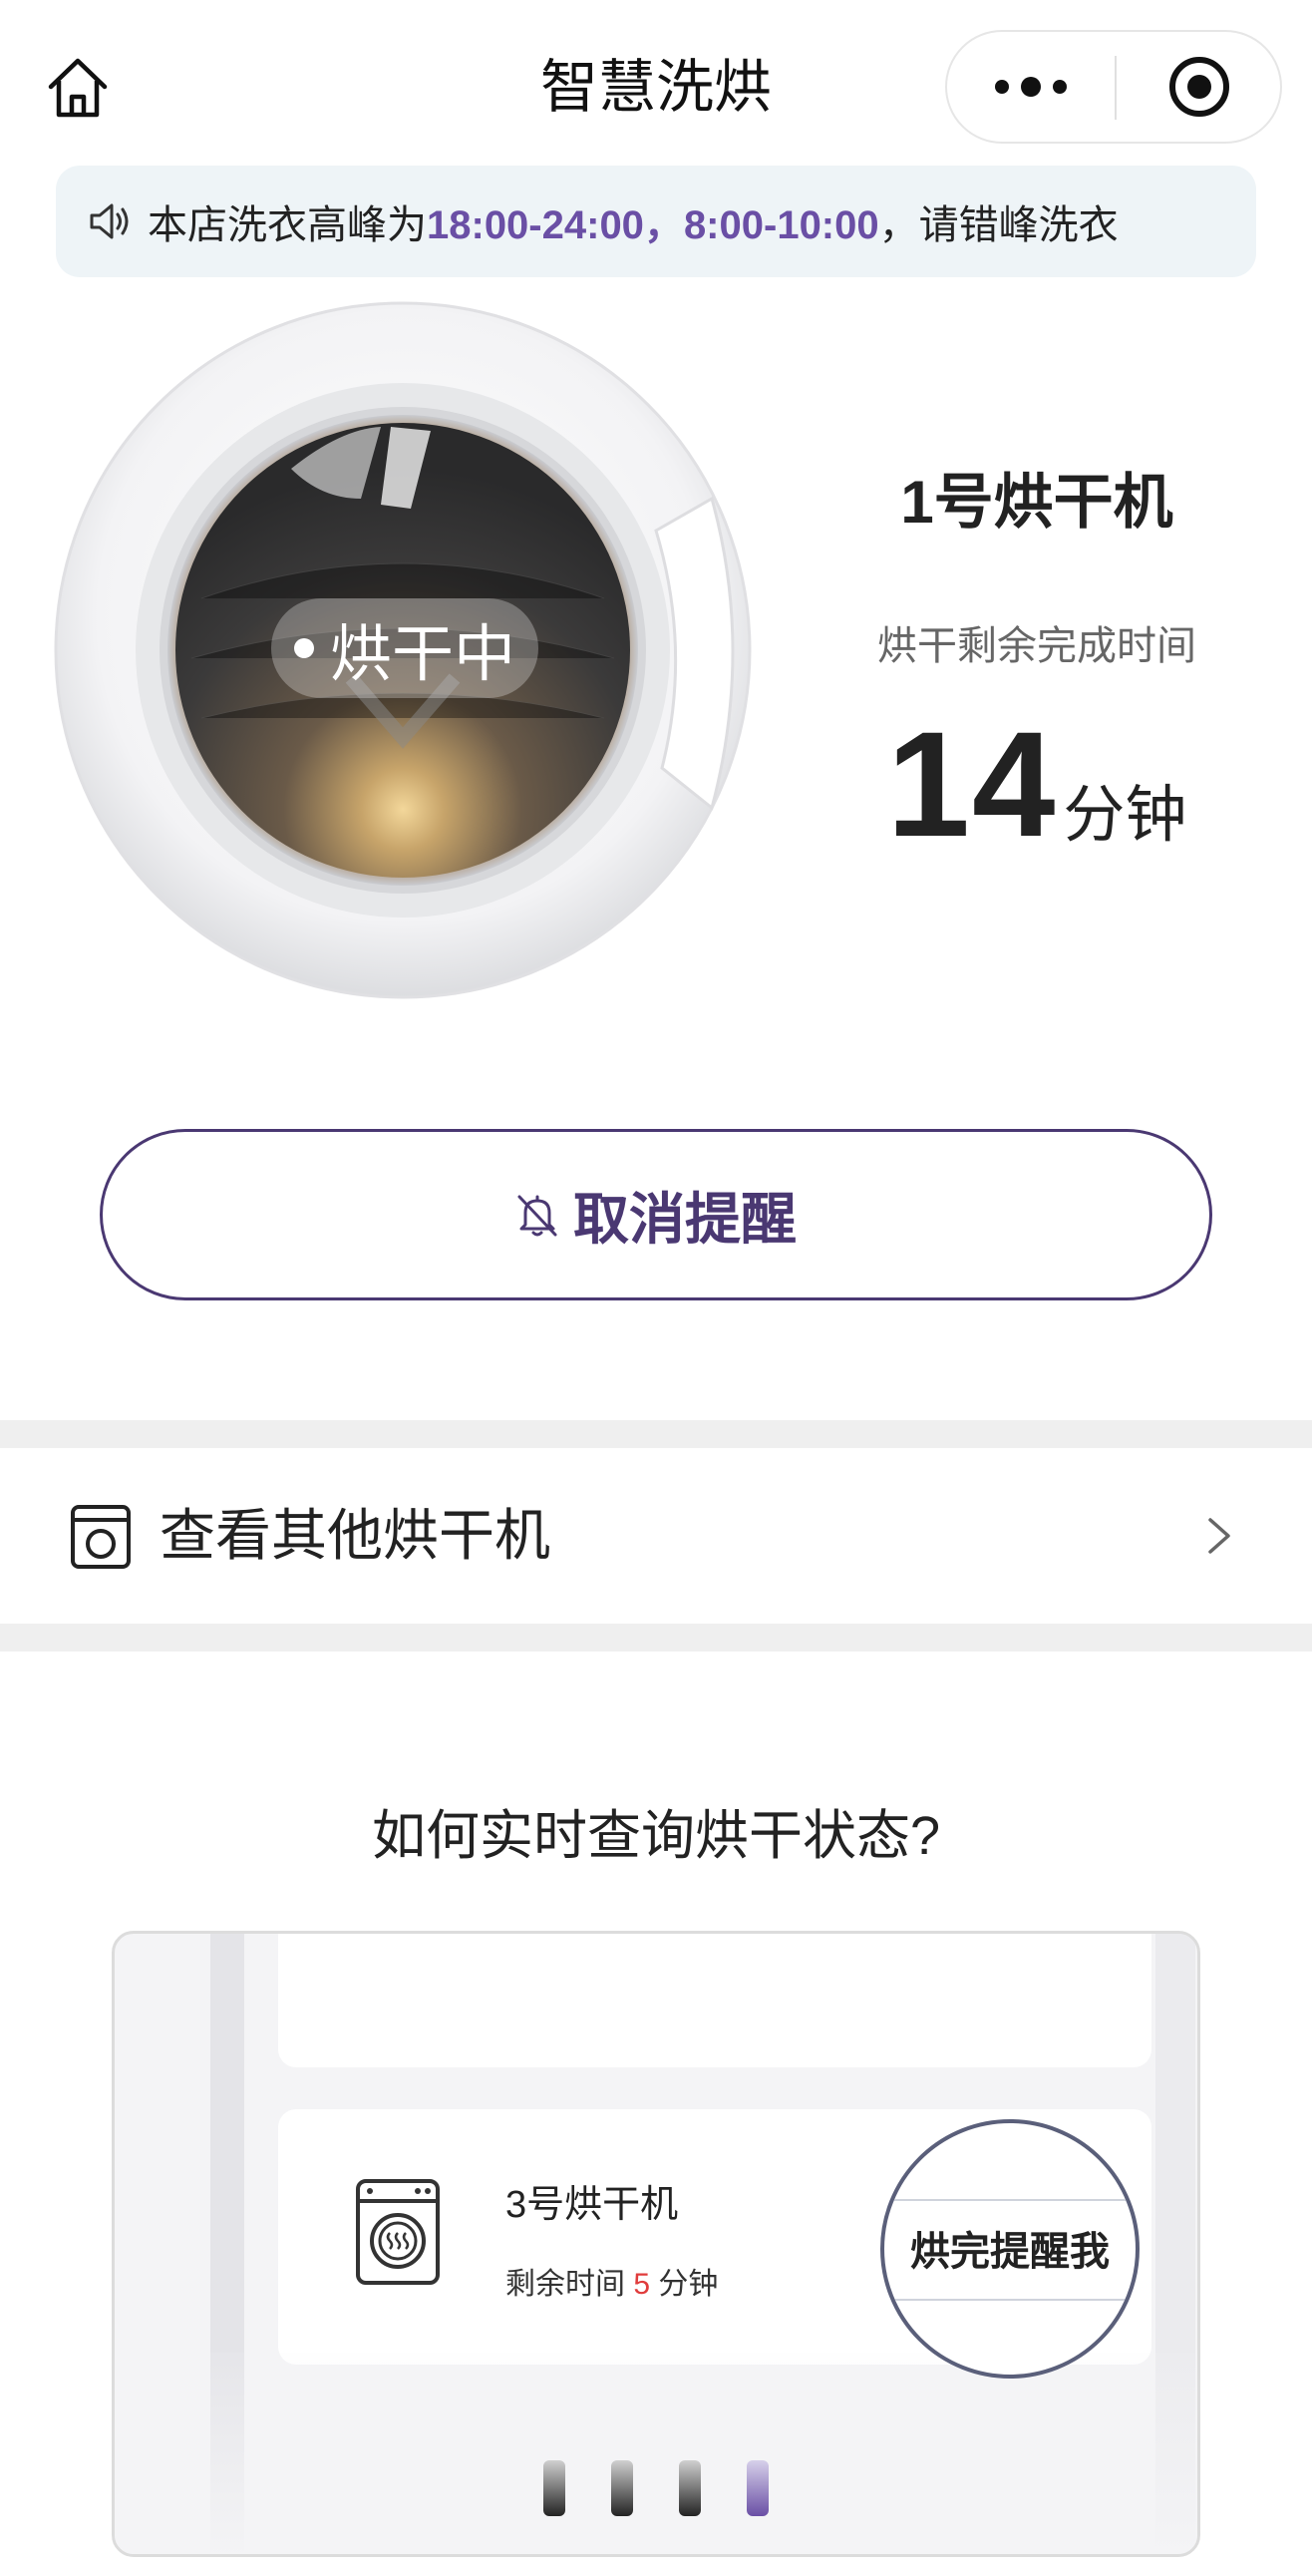  I want to click on machine-name: 1号烘干机, so click(1036, 502).